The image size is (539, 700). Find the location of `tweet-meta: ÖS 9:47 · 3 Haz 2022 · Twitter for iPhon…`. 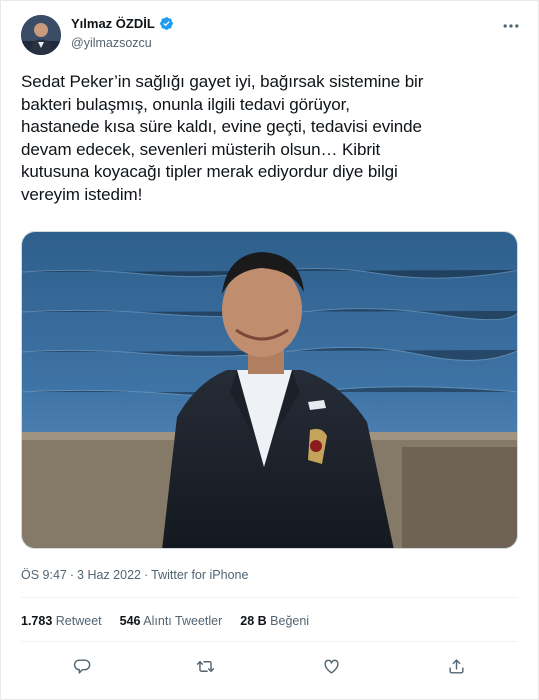

tweet-meta: ÖS 9:47 · 3 Haz 2022 · Twitter for iPhon… is located at coordinates (134, 575).